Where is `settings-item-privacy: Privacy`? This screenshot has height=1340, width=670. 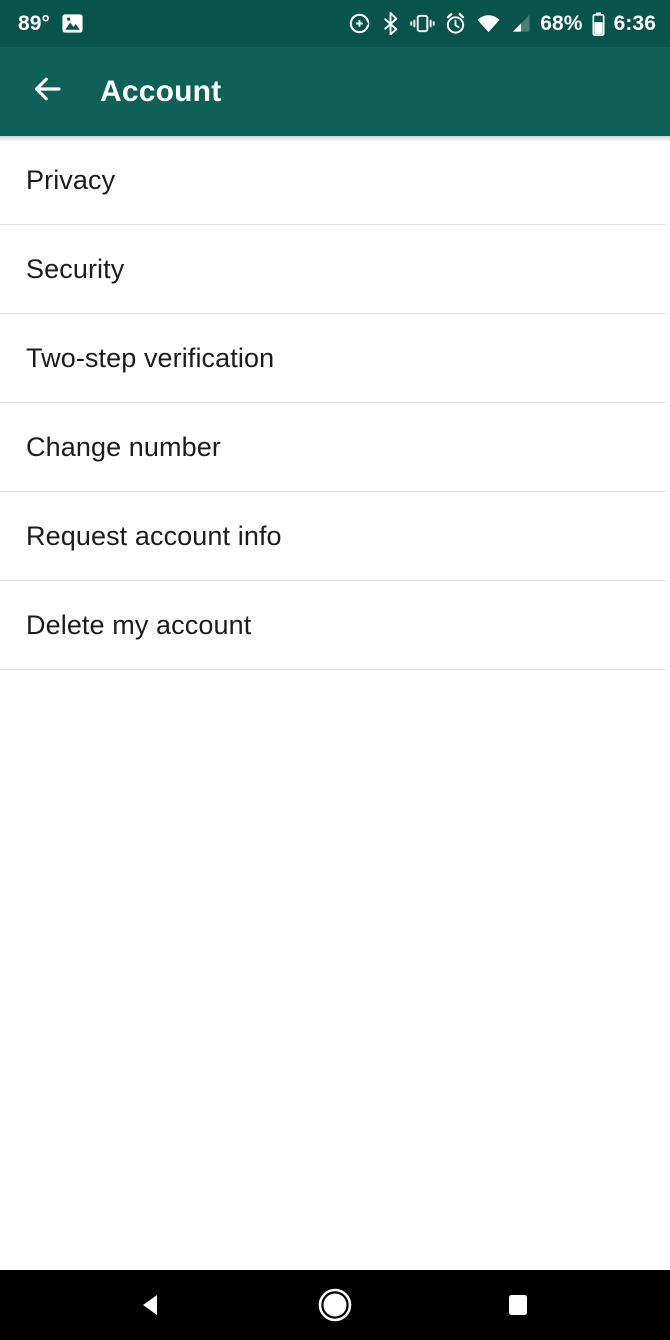
settings-item-privacy: Privacy is located at coordinates (335, 180).